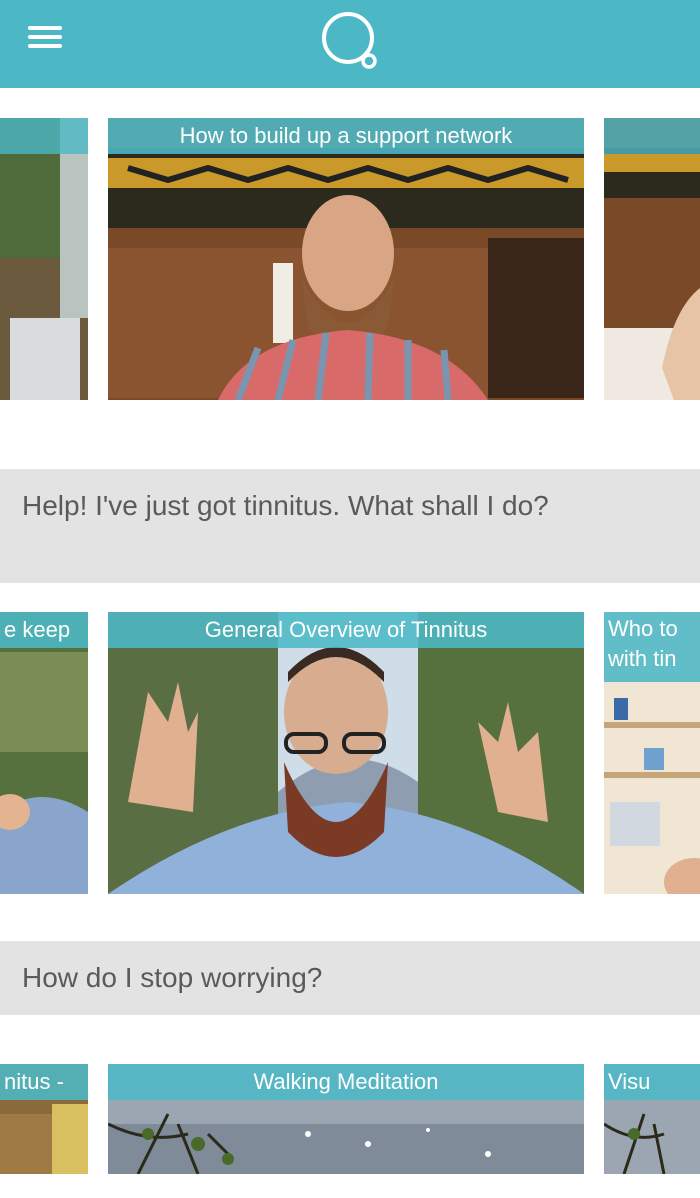 This screenshot has width=700, height=1198. I want to click on video-card-partial-left: e keep, so click(44, 753).